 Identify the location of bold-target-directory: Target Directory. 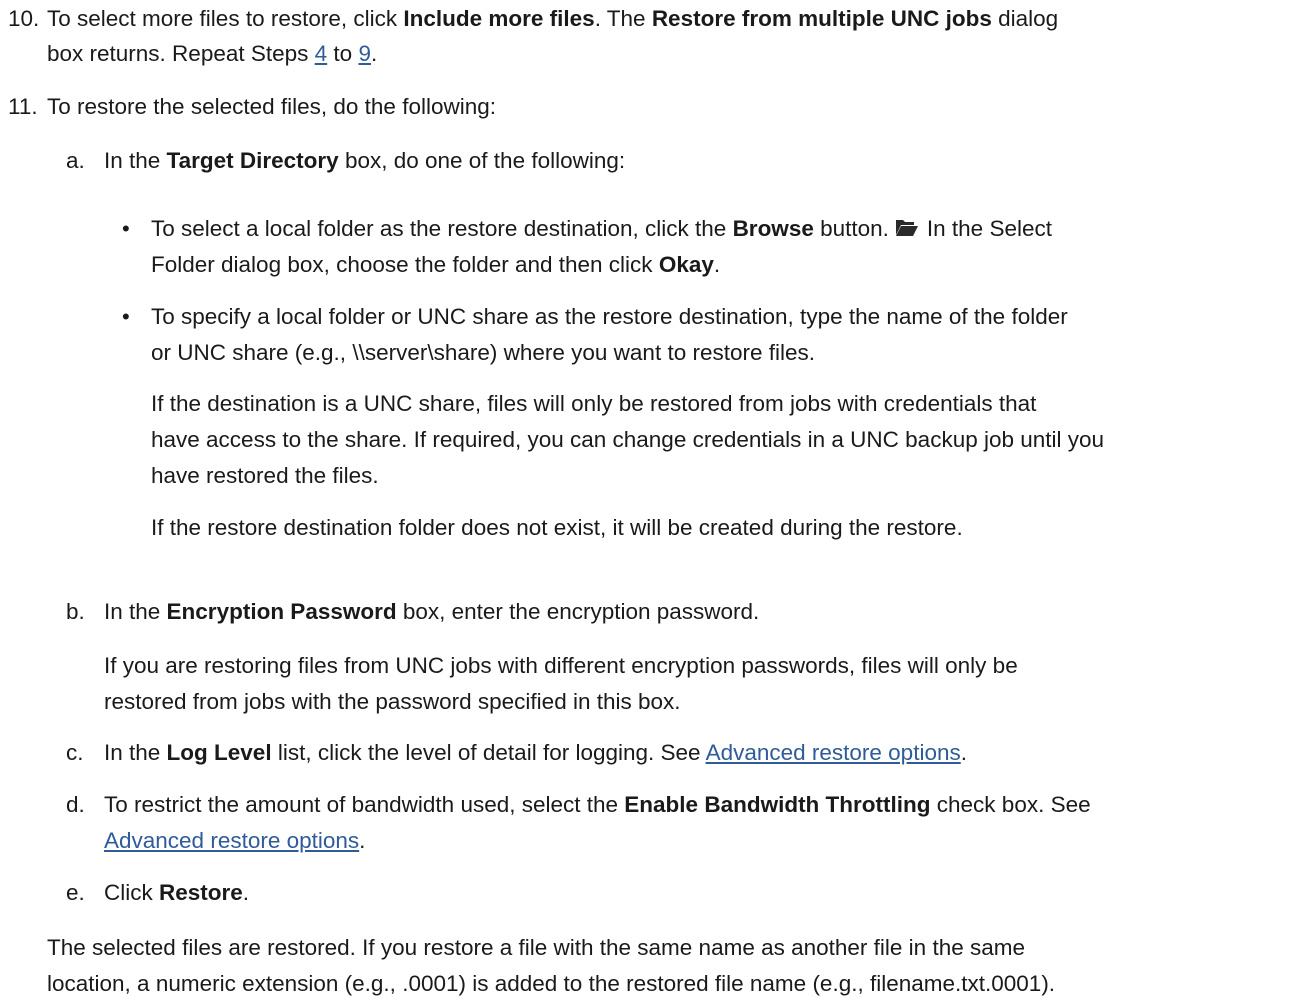
(252, 160).